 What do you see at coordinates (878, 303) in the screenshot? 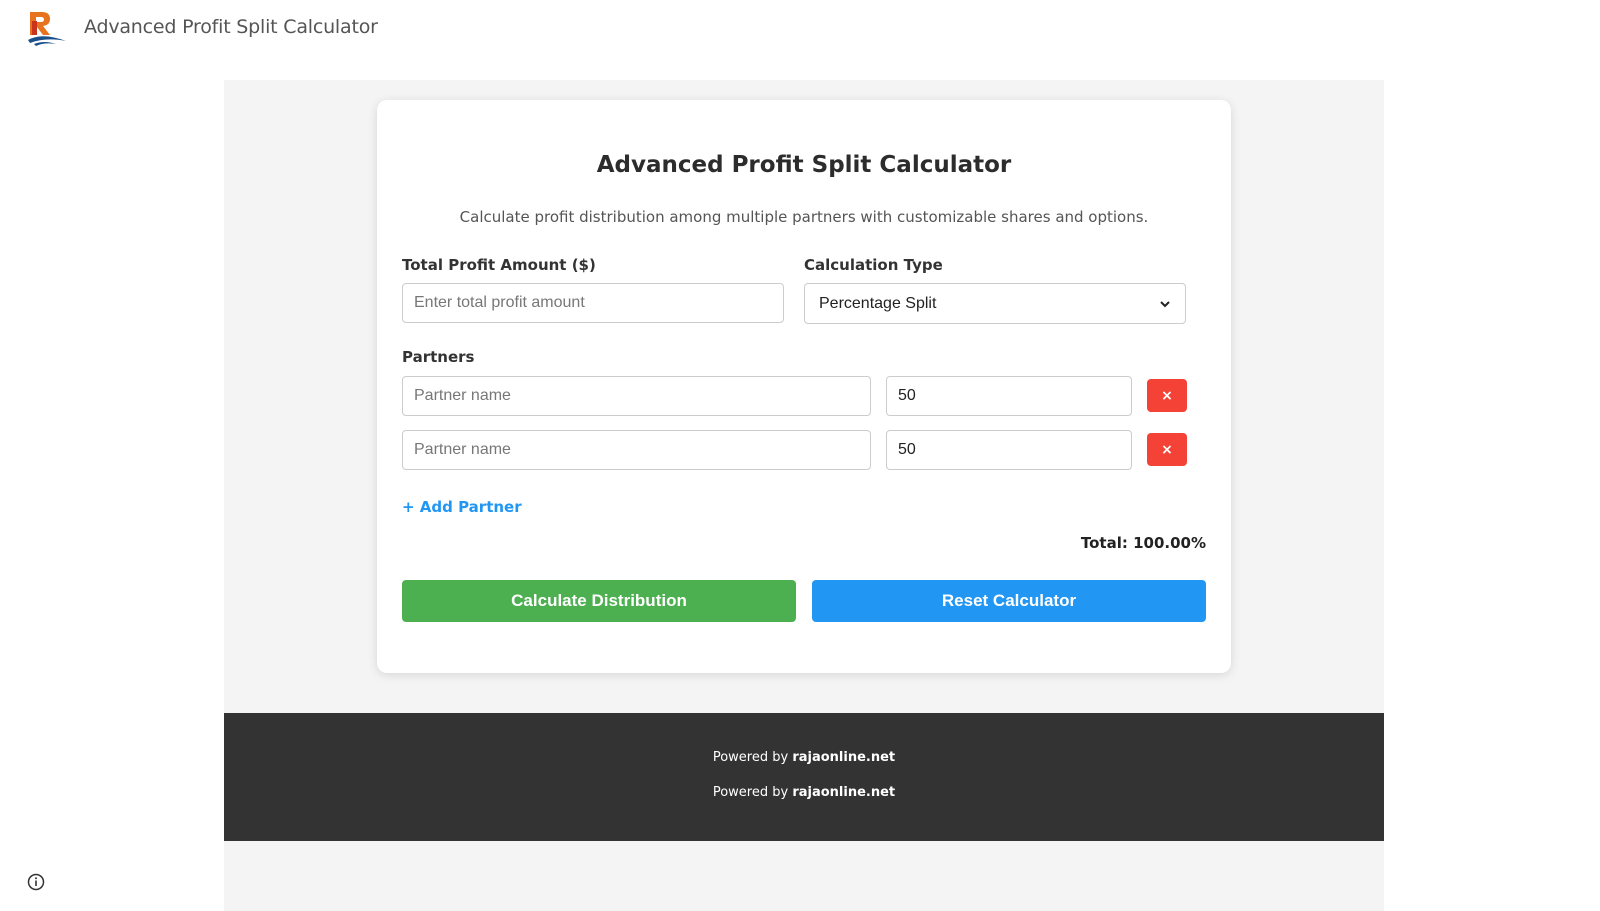
I see `calculation-type-value: Percentage Split` at bounding box center [878, 303].